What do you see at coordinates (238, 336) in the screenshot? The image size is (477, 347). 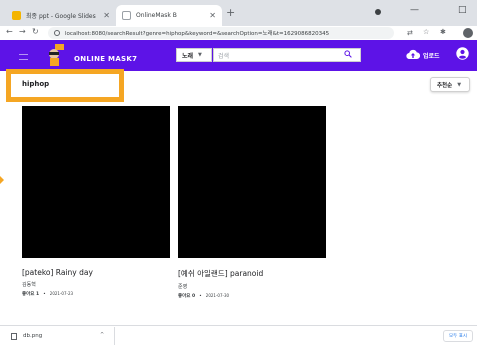 I see `download-bar` at bounding box center [238, 336].